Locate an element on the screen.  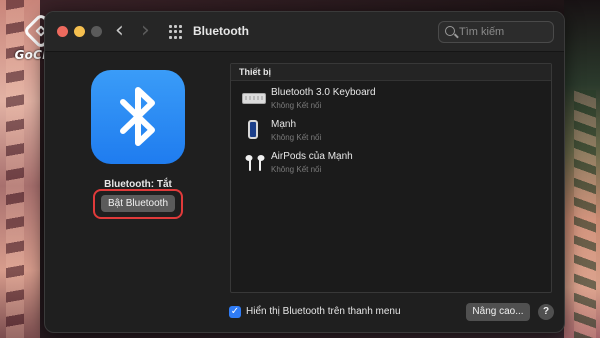
title-bar: ‹ › Bluetooth is located at coordinates (304, 32).